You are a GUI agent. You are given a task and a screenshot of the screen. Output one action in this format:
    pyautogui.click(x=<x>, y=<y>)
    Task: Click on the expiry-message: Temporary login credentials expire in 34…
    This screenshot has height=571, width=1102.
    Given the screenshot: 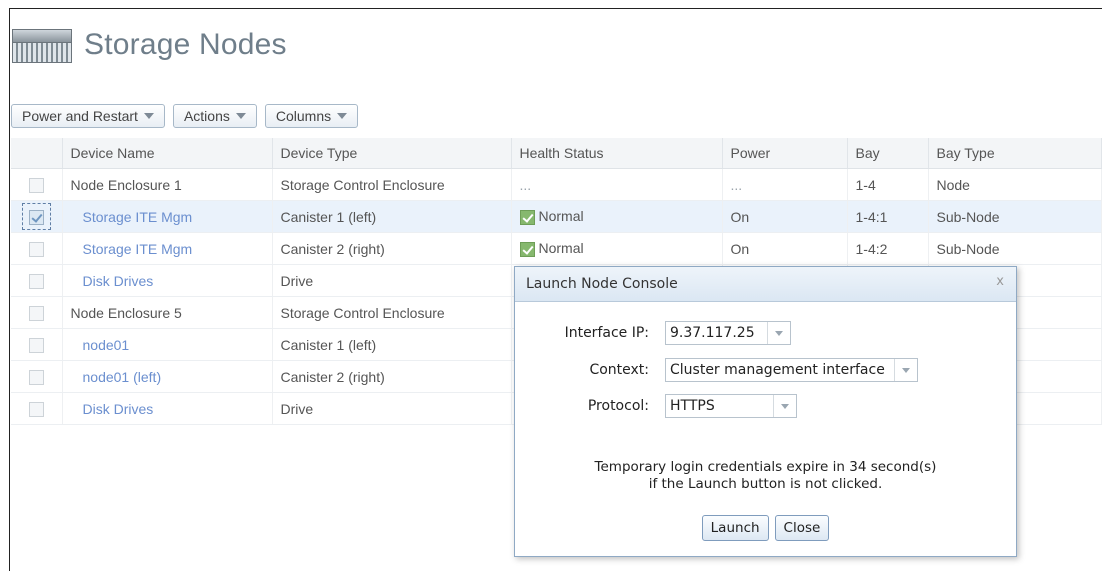 What is the action you would take?
    pyautogui.click(x=765, y=476)
    